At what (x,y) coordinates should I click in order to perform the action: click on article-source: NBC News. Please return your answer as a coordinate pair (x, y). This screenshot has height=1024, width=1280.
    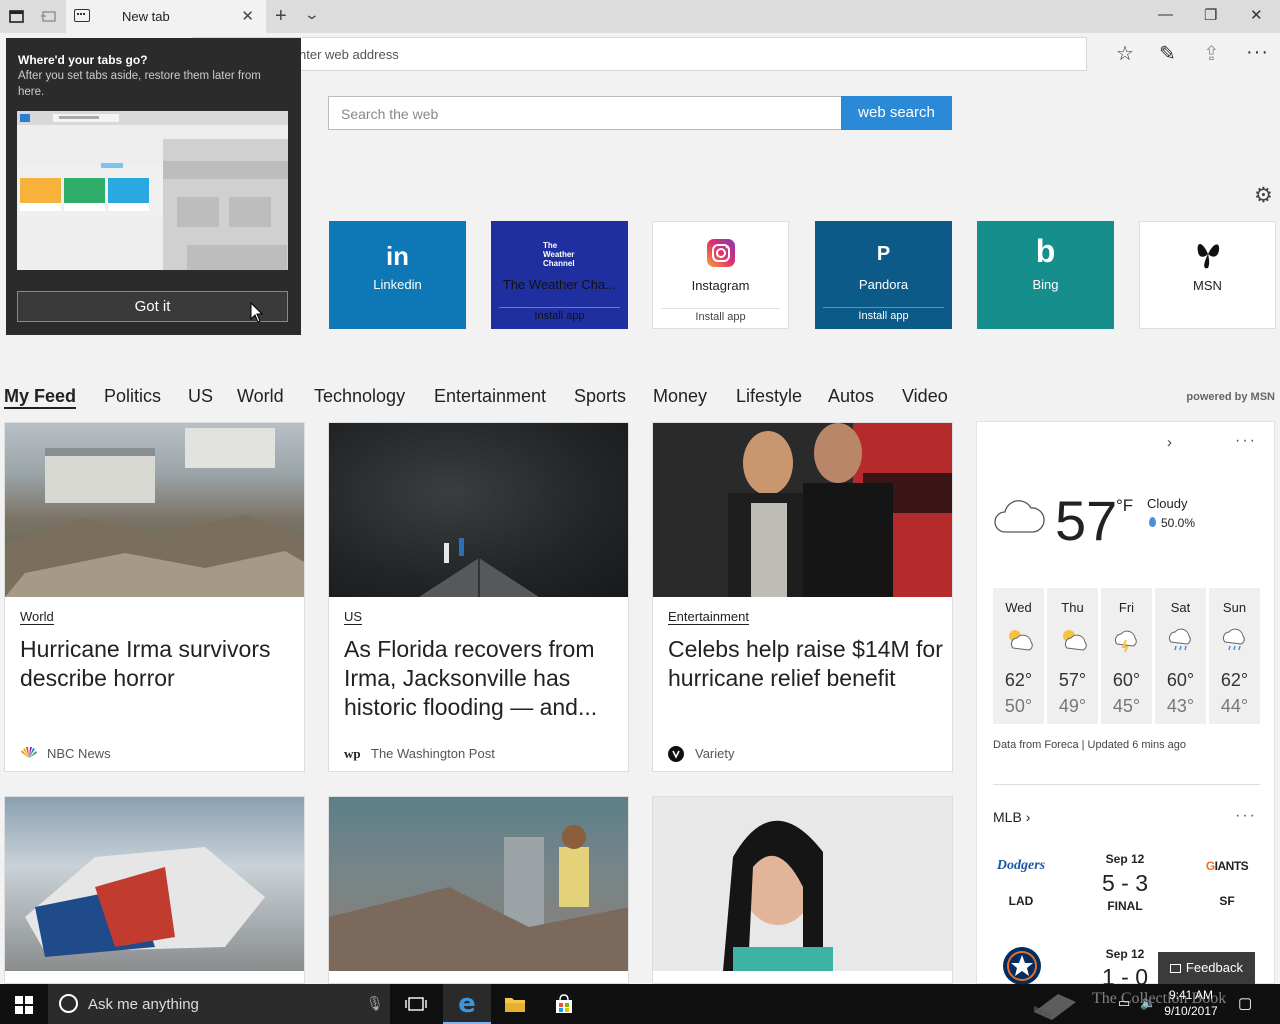
    Looking at the image, I should click on (79, 753).